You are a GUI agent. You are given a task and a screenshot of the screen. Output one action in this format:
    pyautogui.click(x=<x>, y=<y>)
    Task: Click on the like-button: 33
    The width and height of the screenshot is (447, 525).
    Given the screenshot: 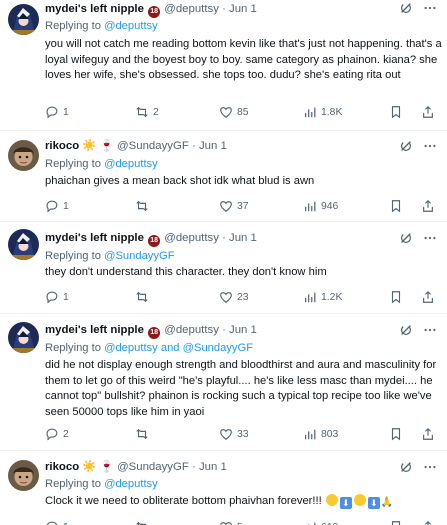 What is the action you would take?
    pyautogui.click(x=234, y=434)
    